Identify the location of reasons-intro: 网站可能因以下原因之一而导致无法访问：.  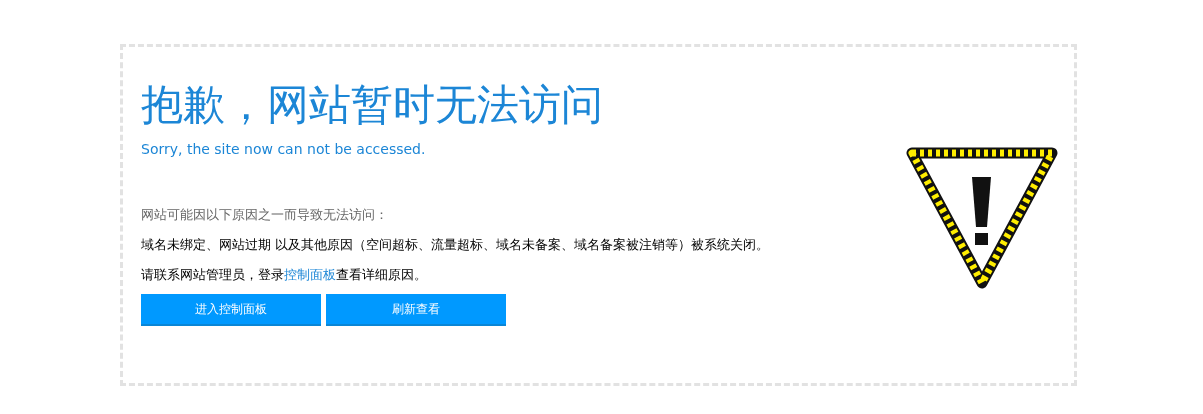
(264, 214).